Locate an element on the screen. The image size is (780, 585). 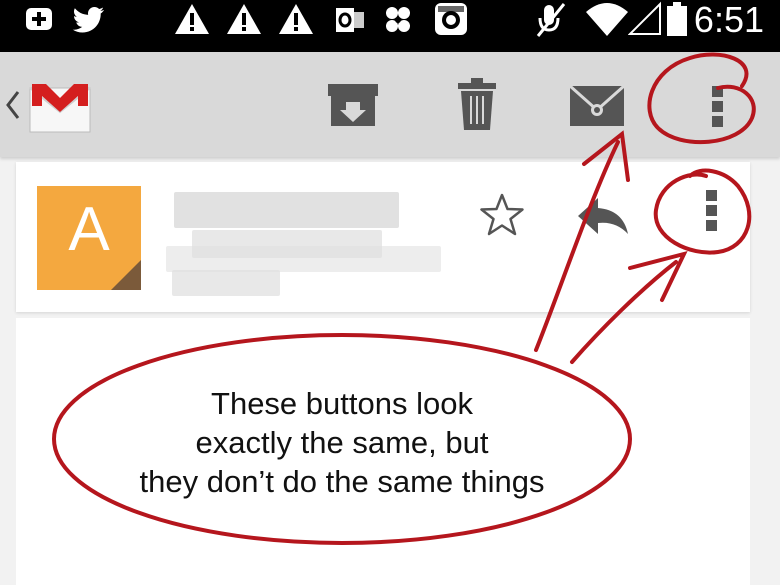
mark-unread-icon is located at coordinates (597, 106).